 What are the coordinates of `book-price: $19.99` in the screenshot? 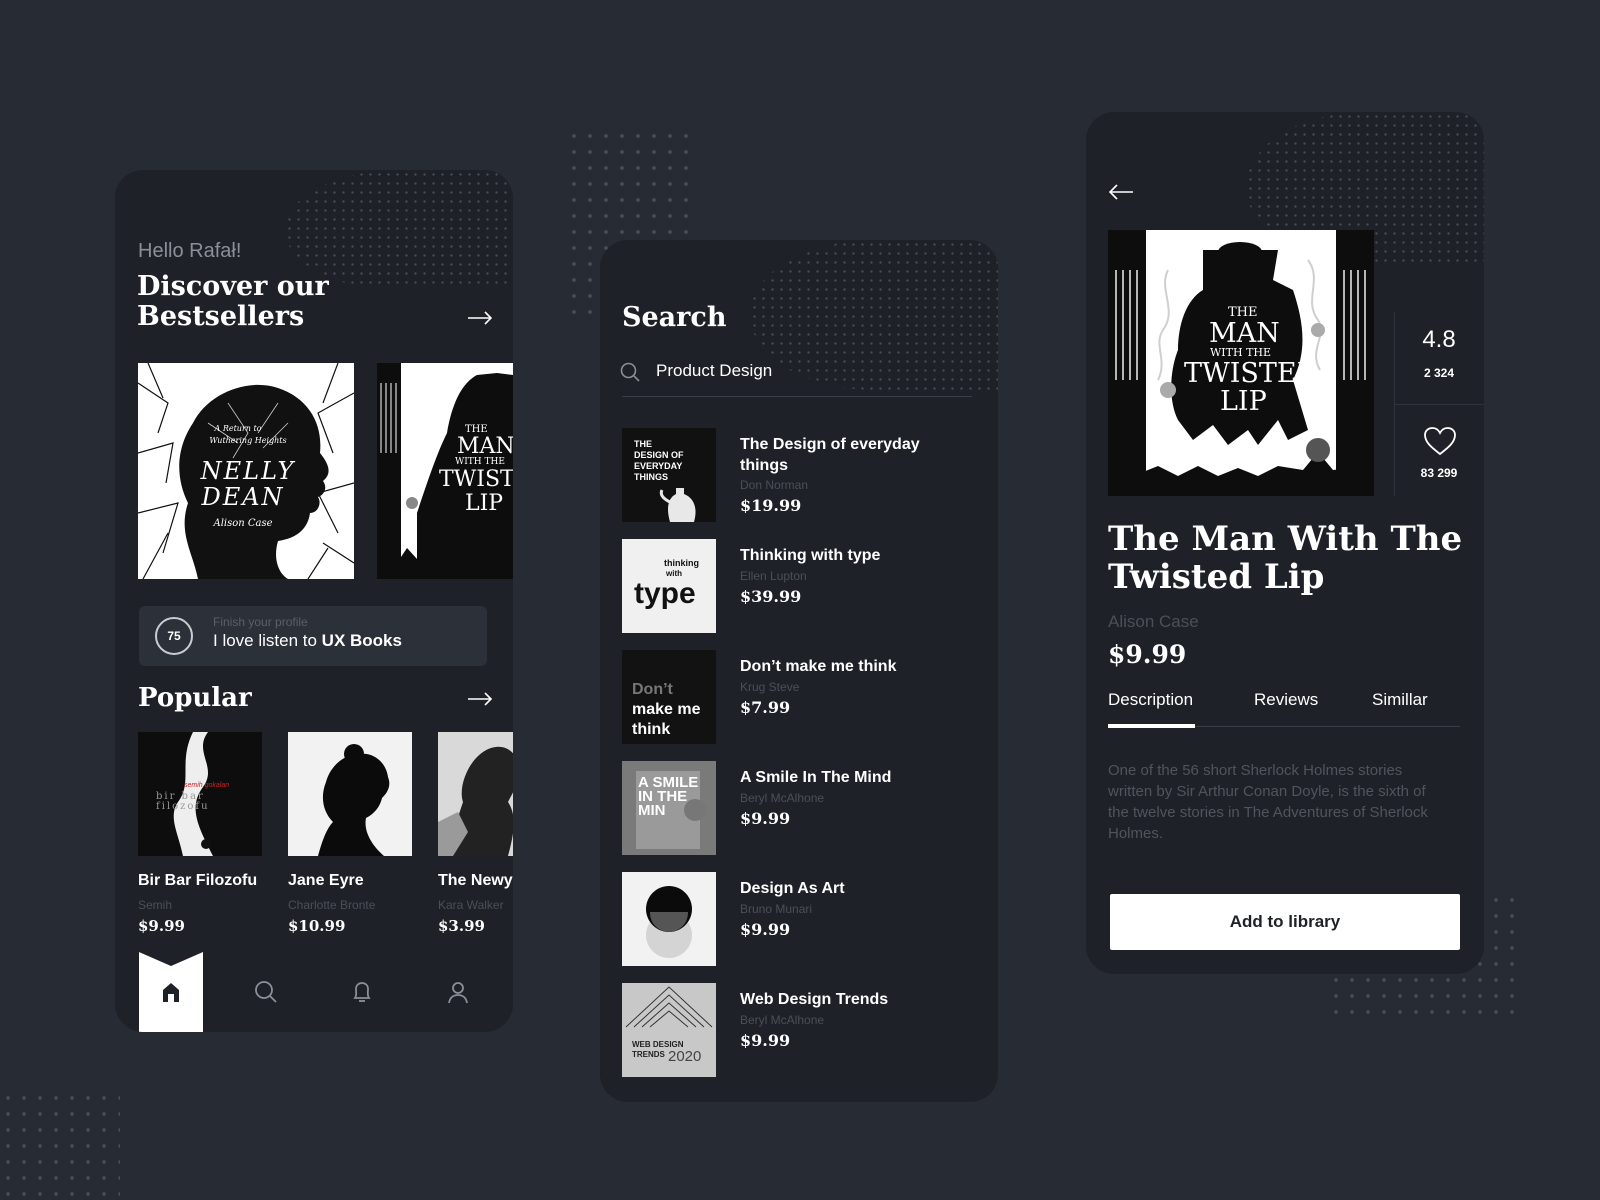 It's located at (771, 505).